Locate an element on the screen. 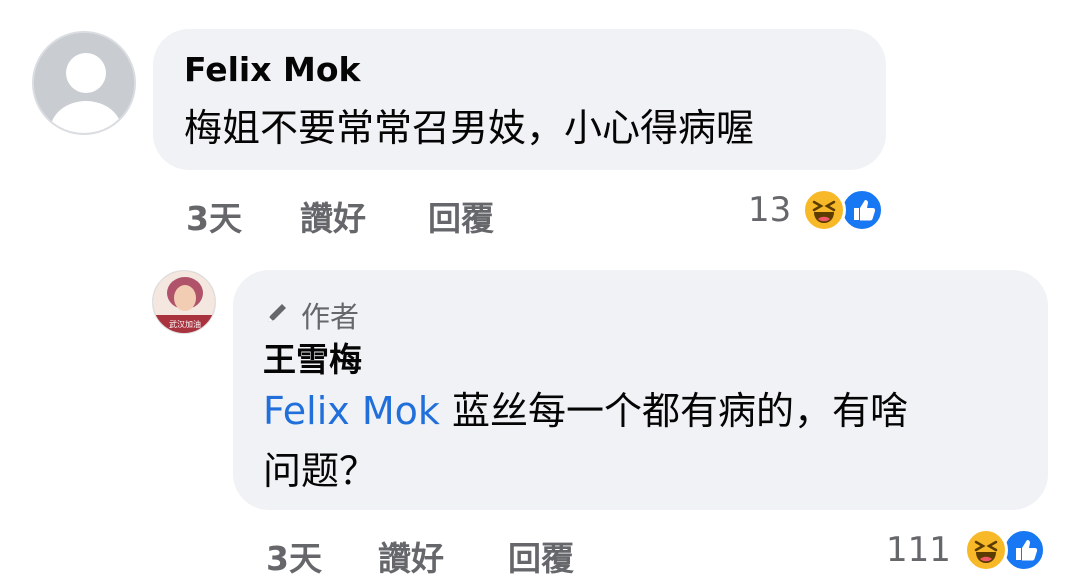  reply-like-button: 讚好 is located at coordinates (411, 556).